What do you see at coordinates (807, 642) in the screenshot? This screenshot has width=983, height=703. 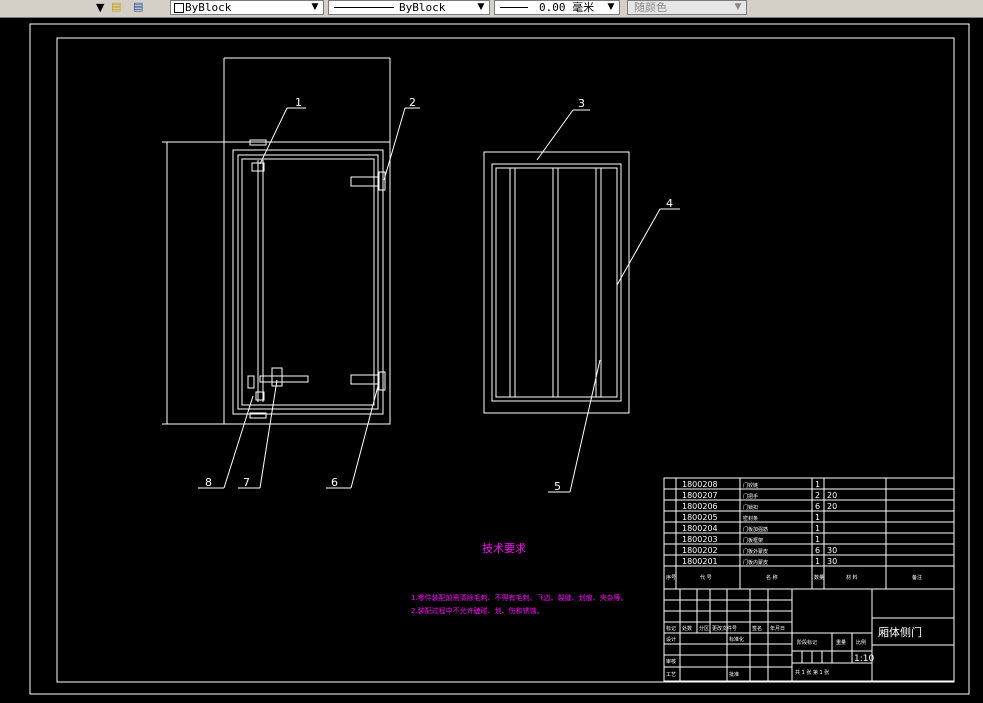 I see `svg-text: 阶段标记` at bounding box center [807, 642].